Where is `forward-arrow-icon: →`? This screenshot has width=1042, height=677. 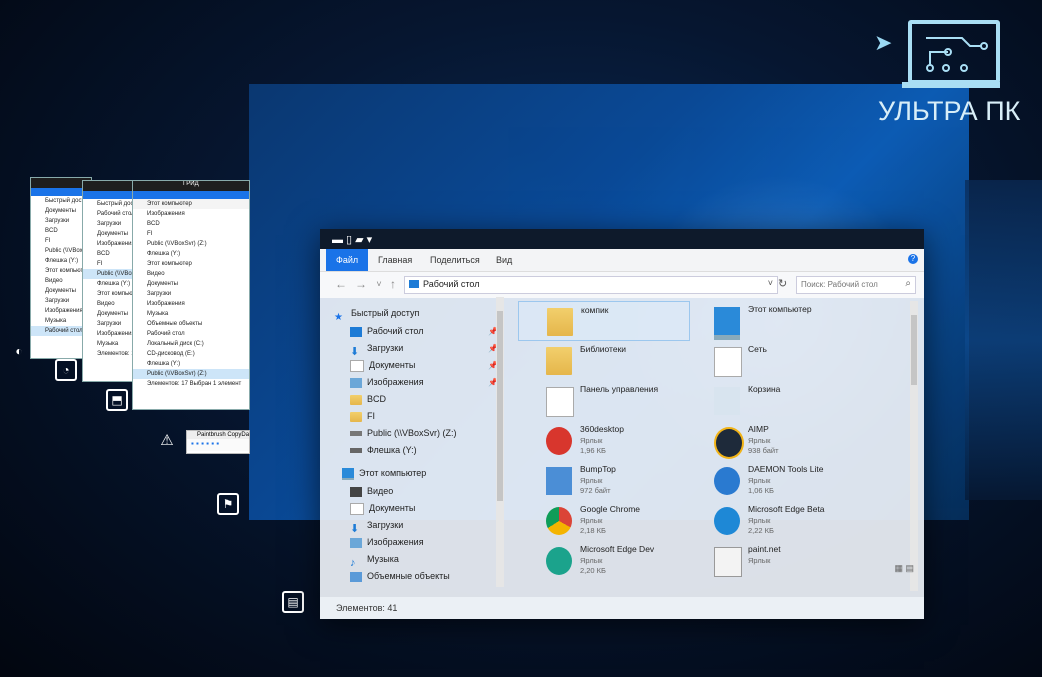 forward-arrow-icon: → is located at coordinates (361, 284).